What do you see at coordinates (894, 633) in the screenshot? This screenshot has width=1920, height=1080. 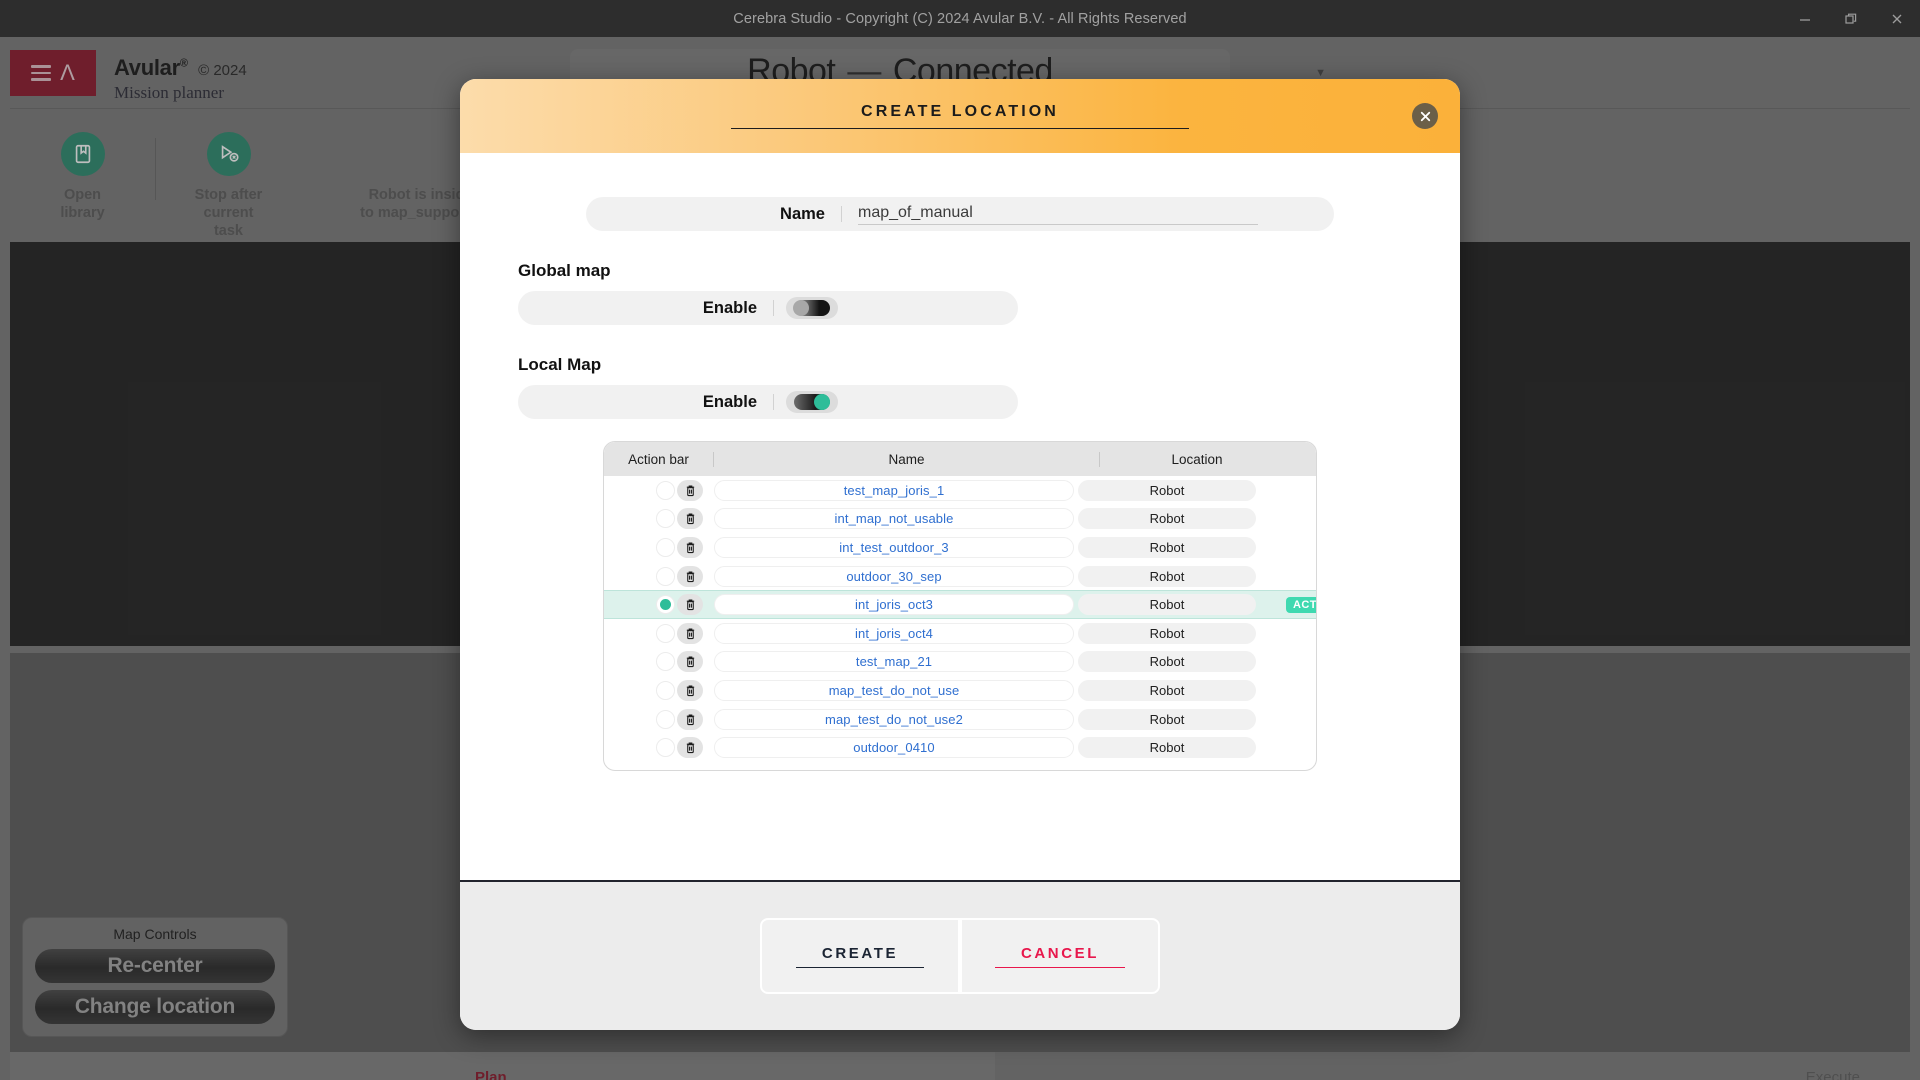 I see `row-name-input: int_joris_oct4` at bounding box center [894, 633].